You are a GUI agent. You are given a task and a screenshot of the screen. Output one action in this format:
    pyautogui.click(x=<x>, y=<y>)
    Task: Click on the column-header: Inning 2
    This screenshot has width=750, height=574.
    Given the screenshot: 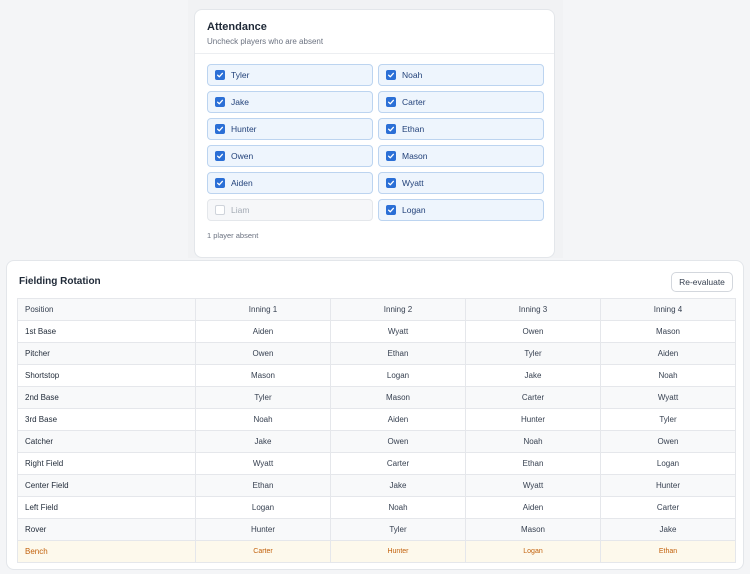 What is the action you would take?
    pyautogui.click(x=398, y=309)
    